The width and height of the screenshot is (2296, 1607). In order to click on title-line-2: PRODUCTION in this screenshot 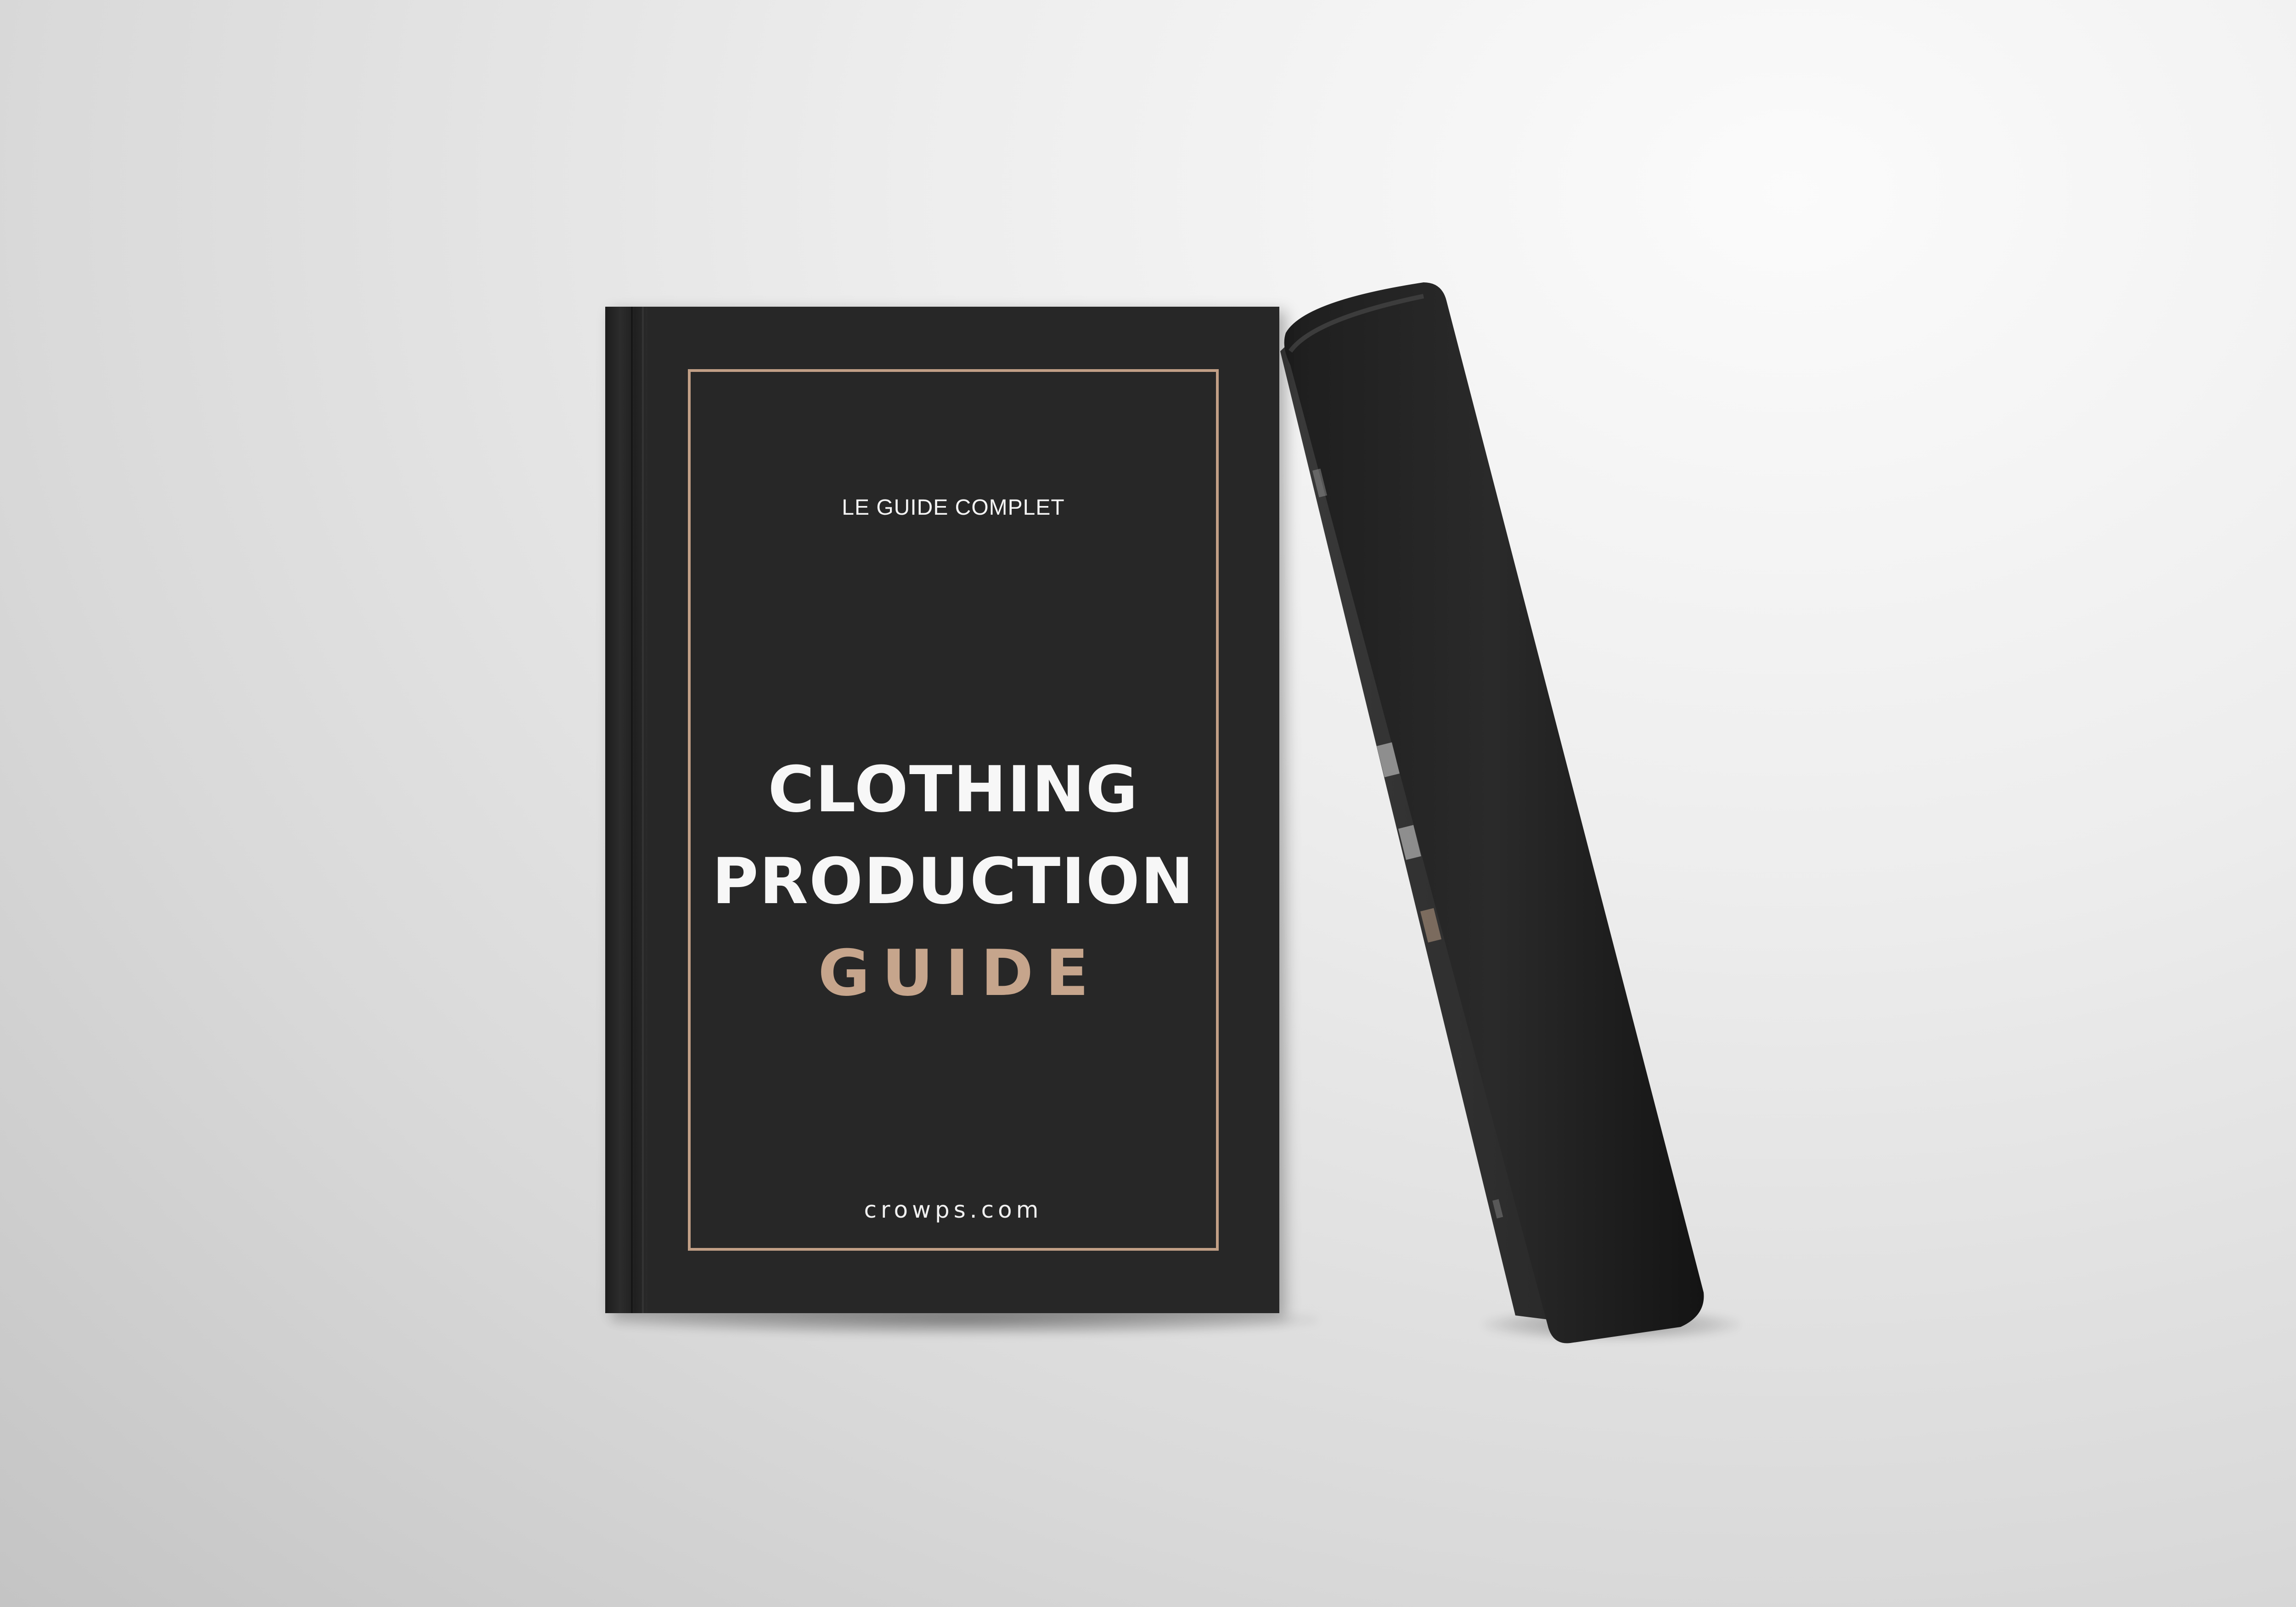, I will do `click(953, 881)`.